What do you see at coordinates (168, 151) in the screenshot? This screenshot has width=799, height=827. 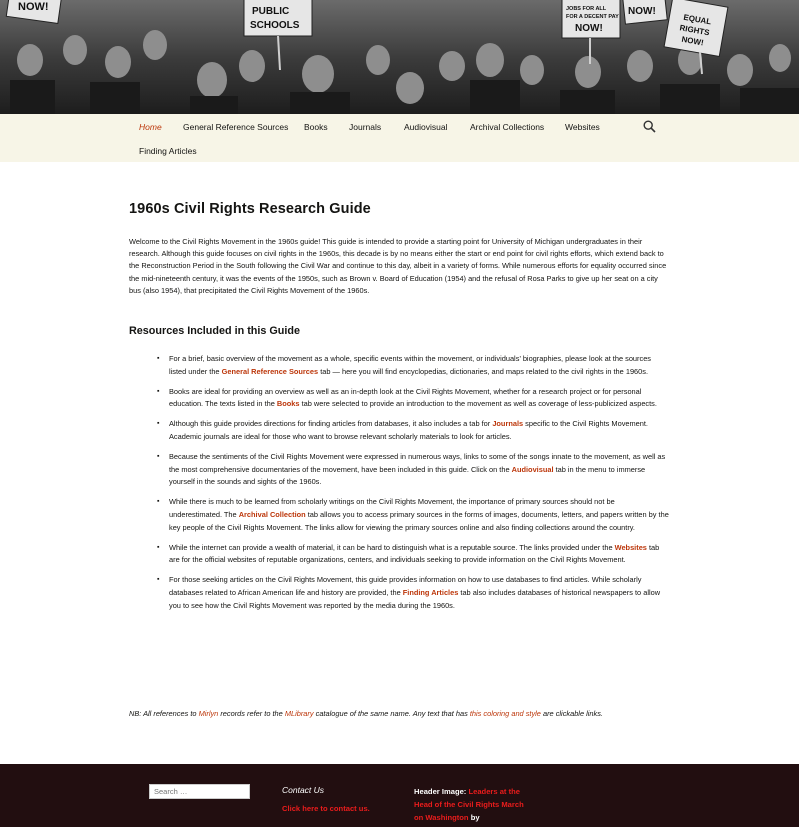 I see `nav-finding-articles: Finding Articles` at bounding box center [168, 151].